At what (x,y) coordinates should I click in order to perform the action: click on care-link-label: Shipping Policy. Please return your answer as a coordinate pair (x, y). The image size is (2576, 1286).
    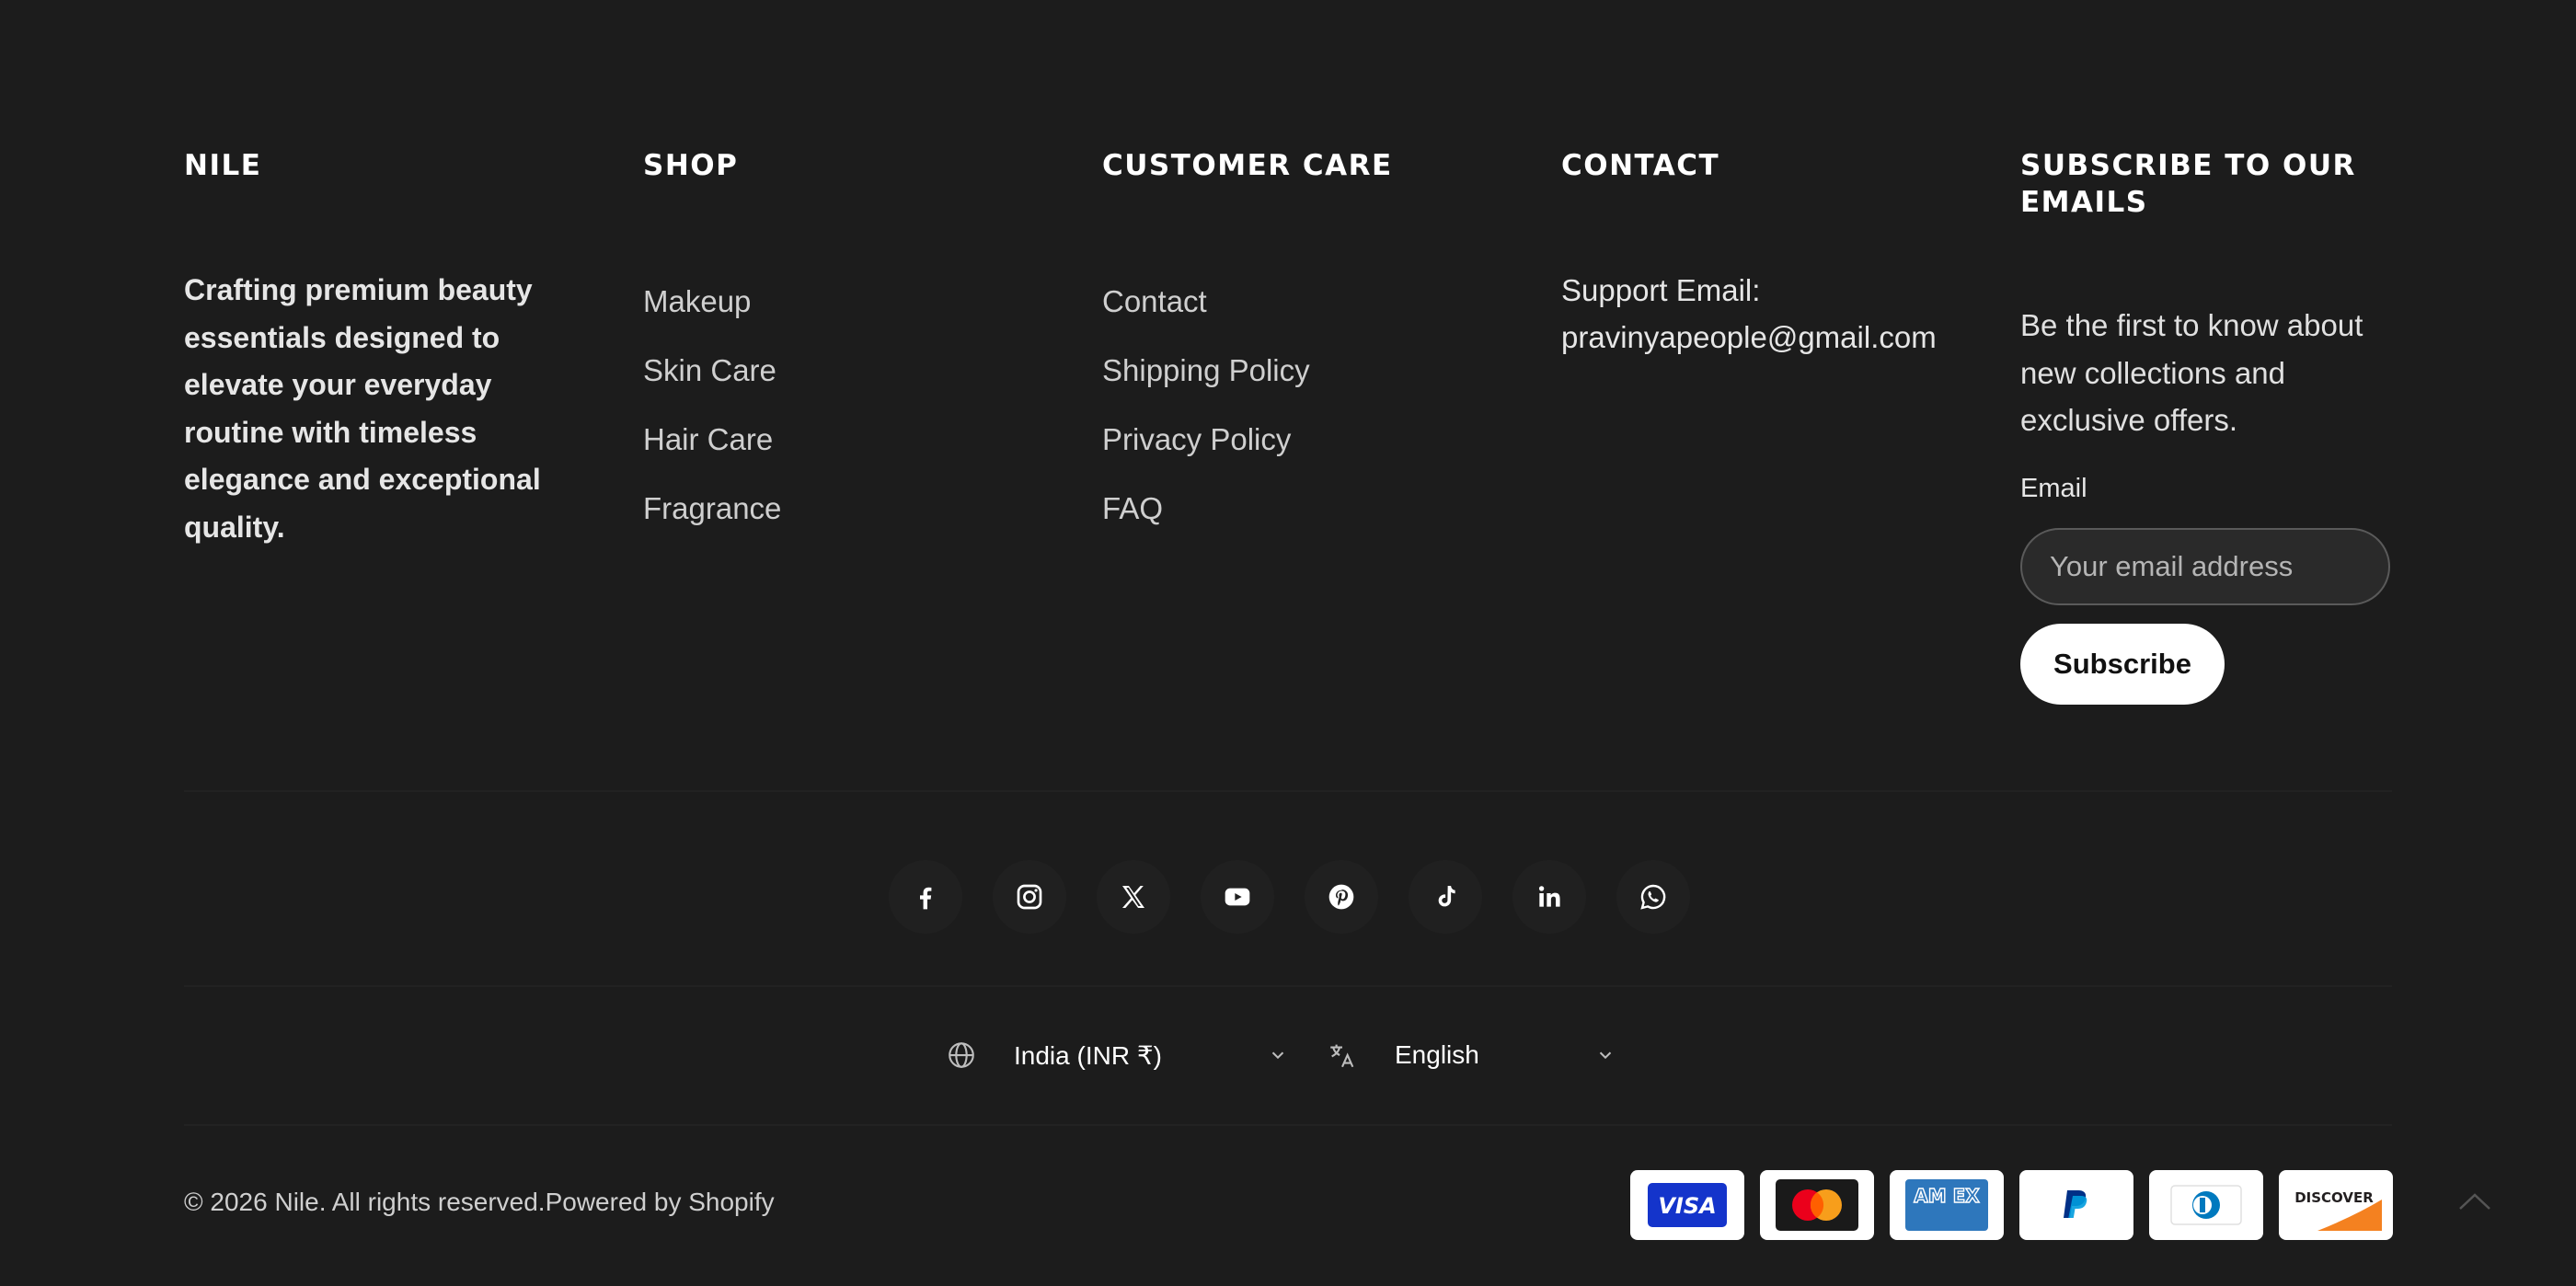
    Looking at the image, I should click on (1206, 370).